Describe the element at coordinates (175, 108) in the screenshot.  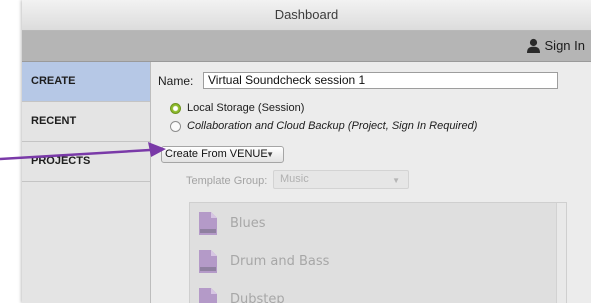
I see `local-storage-radio` at that location.